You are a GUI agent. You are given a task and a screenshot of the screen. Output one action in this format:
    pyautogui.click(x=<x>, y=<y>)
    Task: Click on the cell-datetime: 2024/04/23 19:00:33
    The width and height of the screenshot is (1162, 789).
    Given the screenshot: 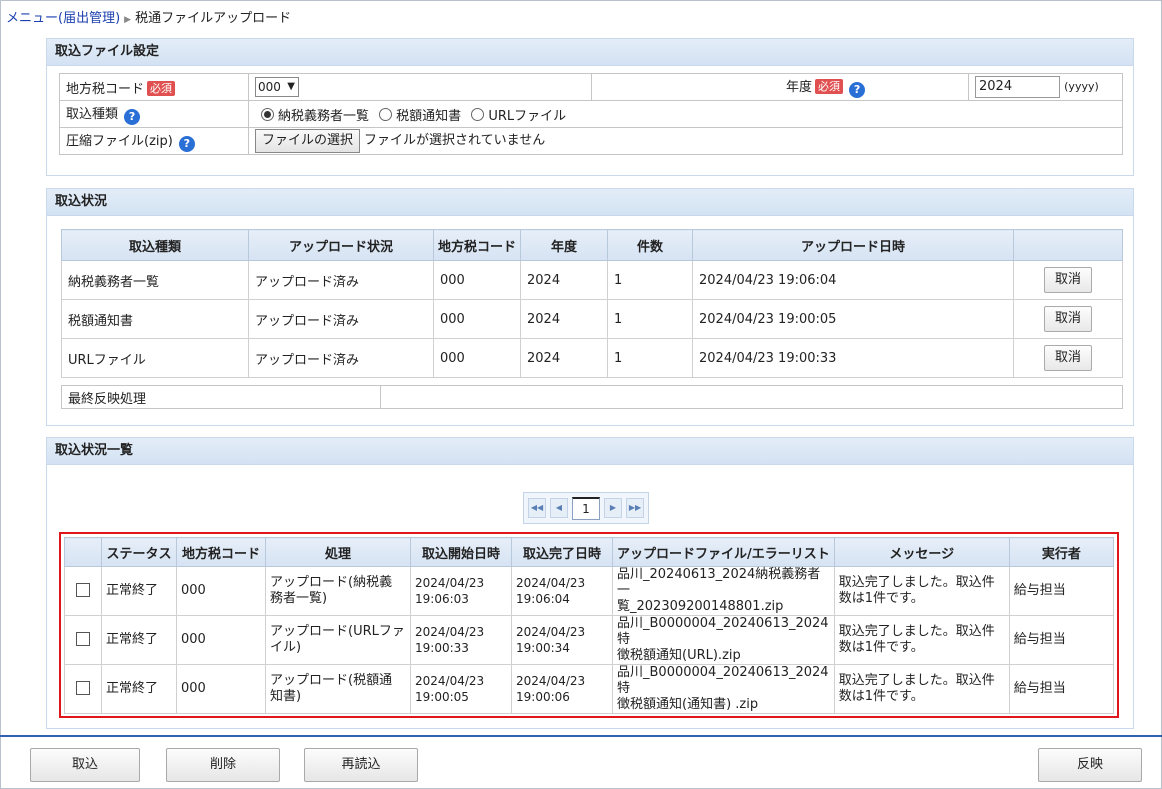 What is the action you would take?
    pyautogui.click(x=853, y=358)
    